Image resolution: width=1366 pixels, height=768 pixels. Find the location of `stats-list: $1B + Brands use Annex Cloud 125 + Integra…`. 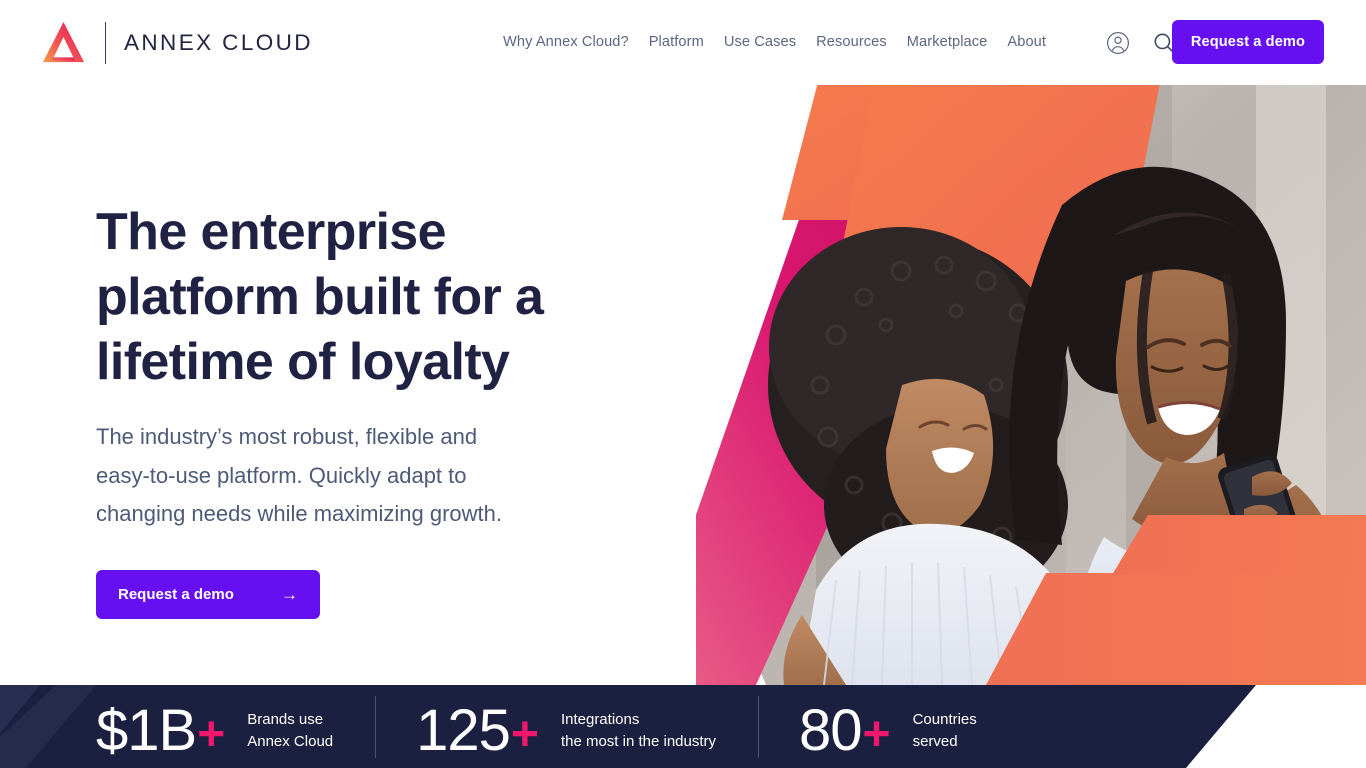

stats-list: $1B + Brands use Annex Cloud 125 + Integra… is located at coordinates (625, 726).